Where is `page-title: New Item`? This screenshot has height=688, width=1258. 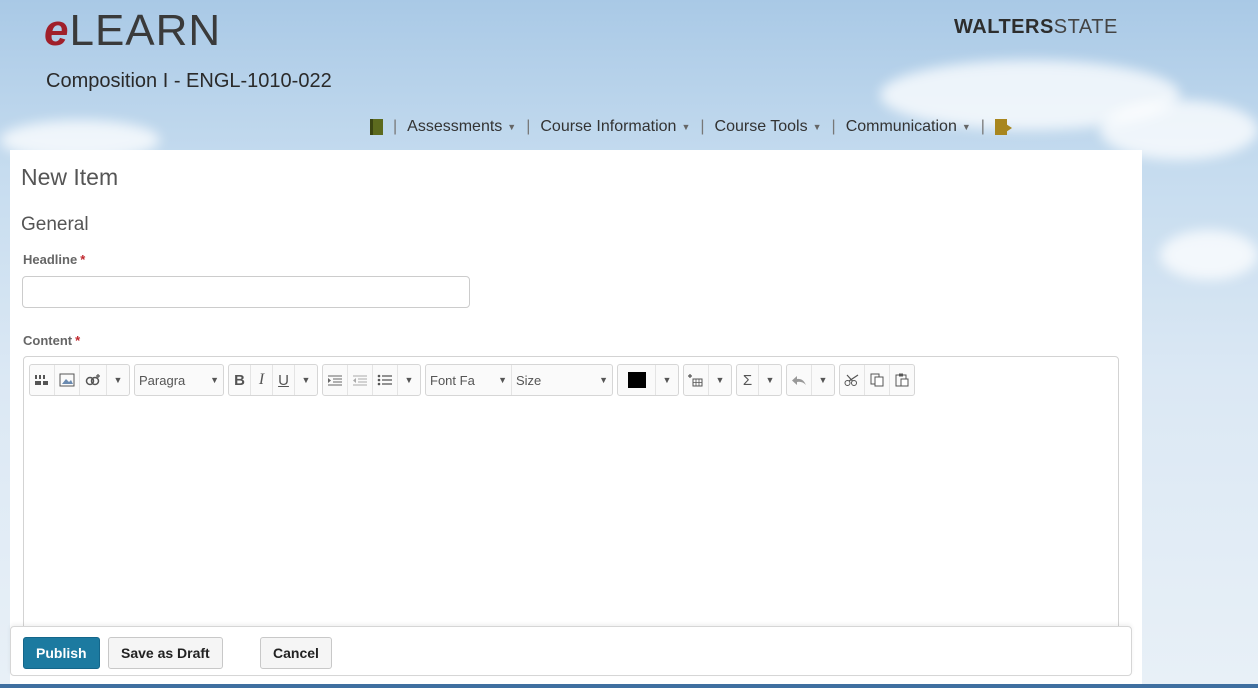 page-title: New Item is located at coordinates (70, 177).